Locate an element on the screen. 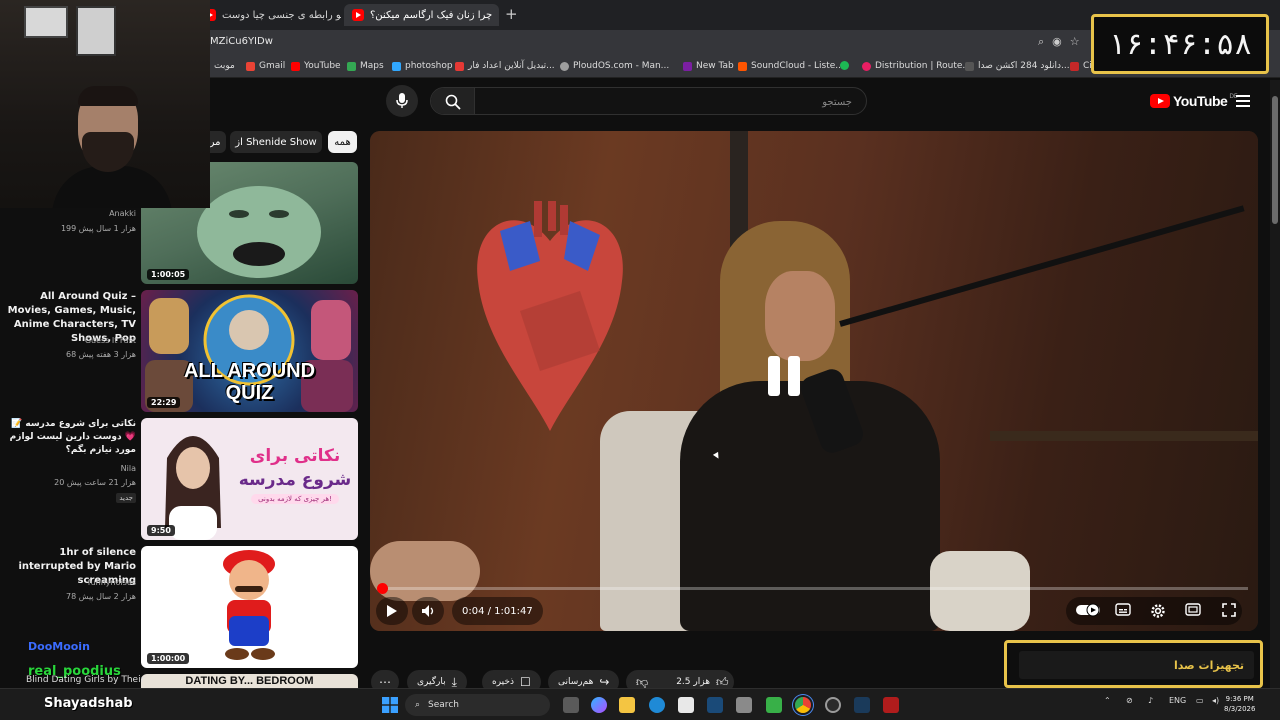  fullscreen-icon is located at coordinates (1229, 610).